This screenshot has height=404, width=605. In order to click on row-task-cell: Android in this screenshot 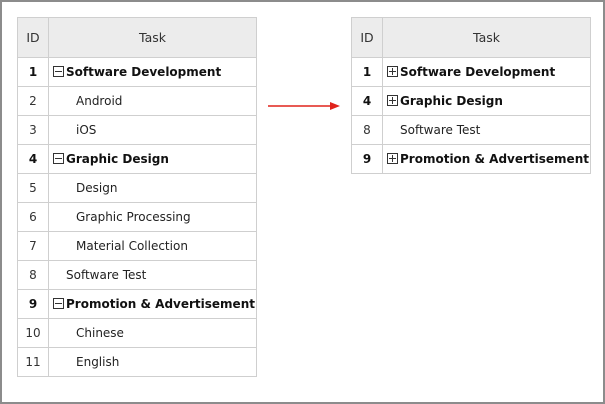, I will do `click(152, 101)`.